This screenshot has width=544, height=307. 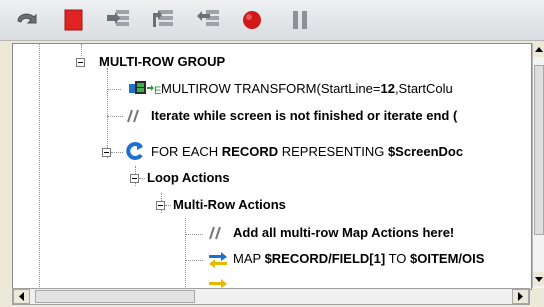 I want to click on foreach-record: RECORD, so click(x=250, y=151).